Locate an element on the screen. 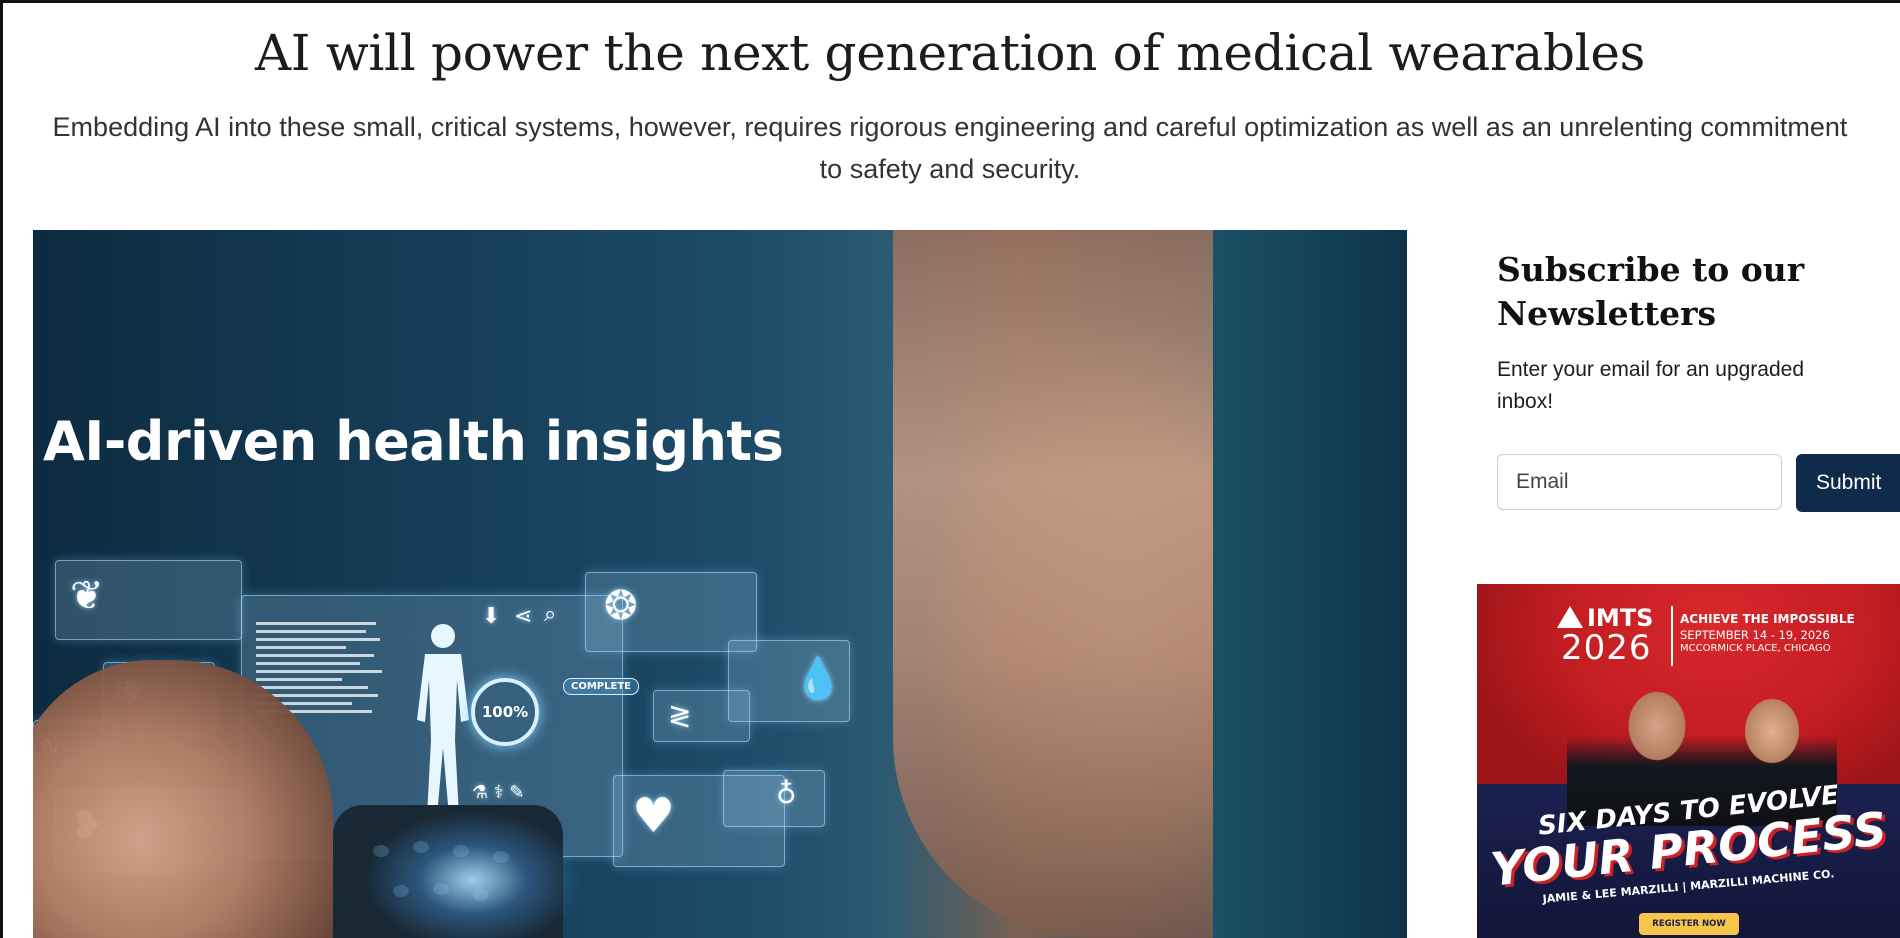  hero-shirt-shape is located at coordinates (1310, 584).